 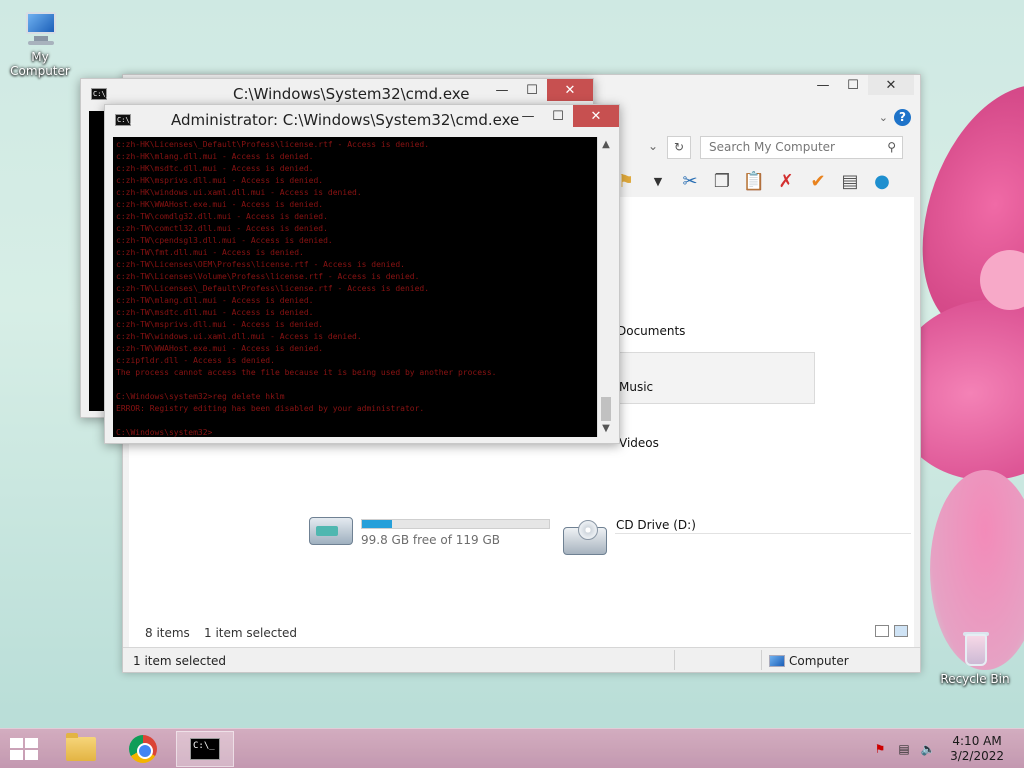 I want to click on address-chevron-icon: ⌄, so click(x=653, y=146).